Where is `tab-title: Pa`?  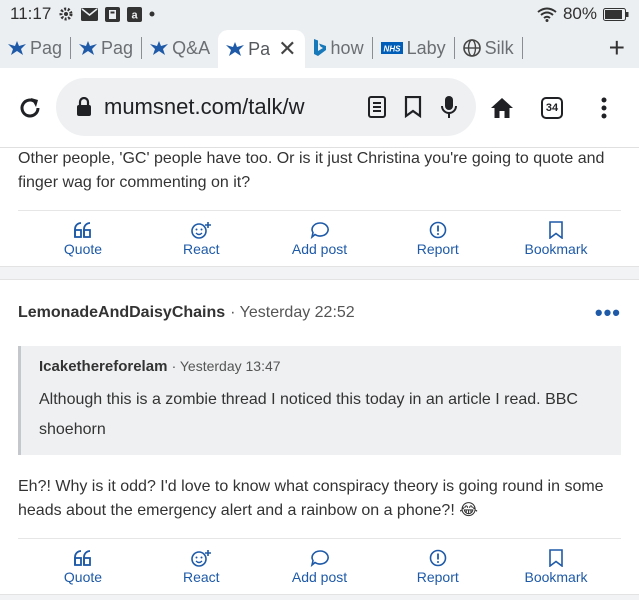
tab-title: Pa is located at coordinates (259, 48).